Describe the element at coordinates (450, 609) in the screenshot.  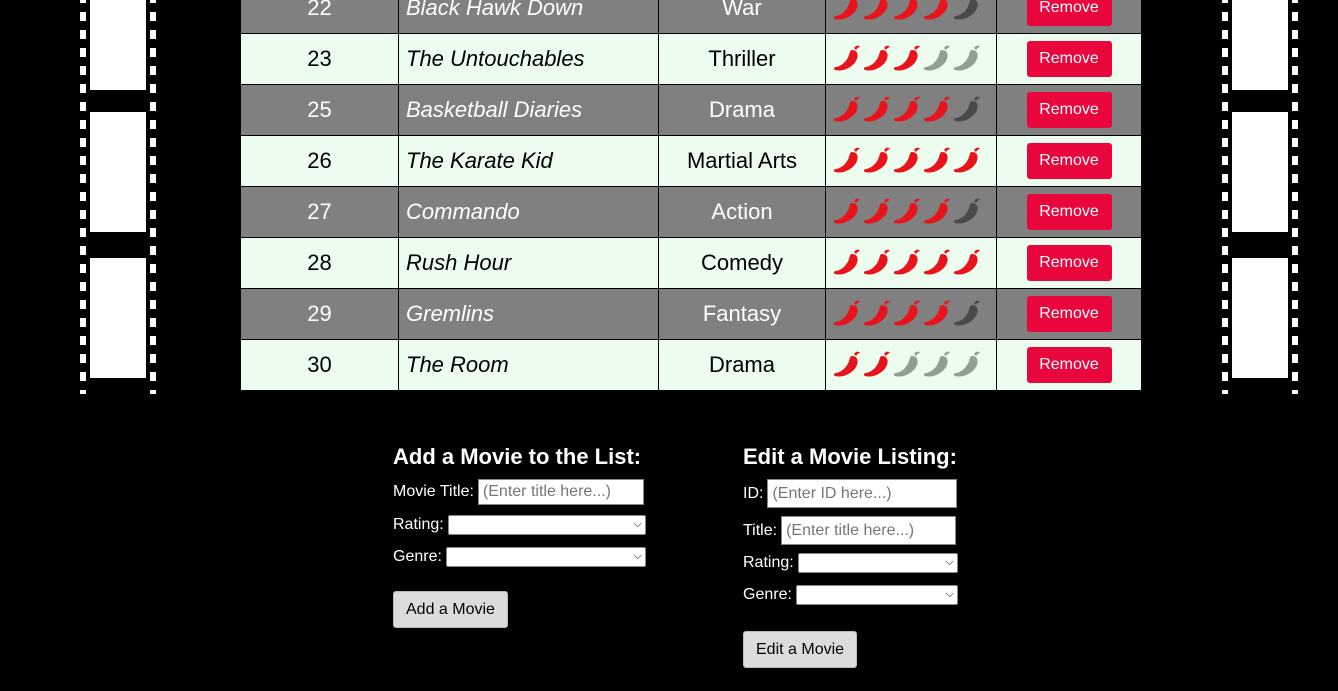
I see `add-movie-button: Add a Movie` at that location.